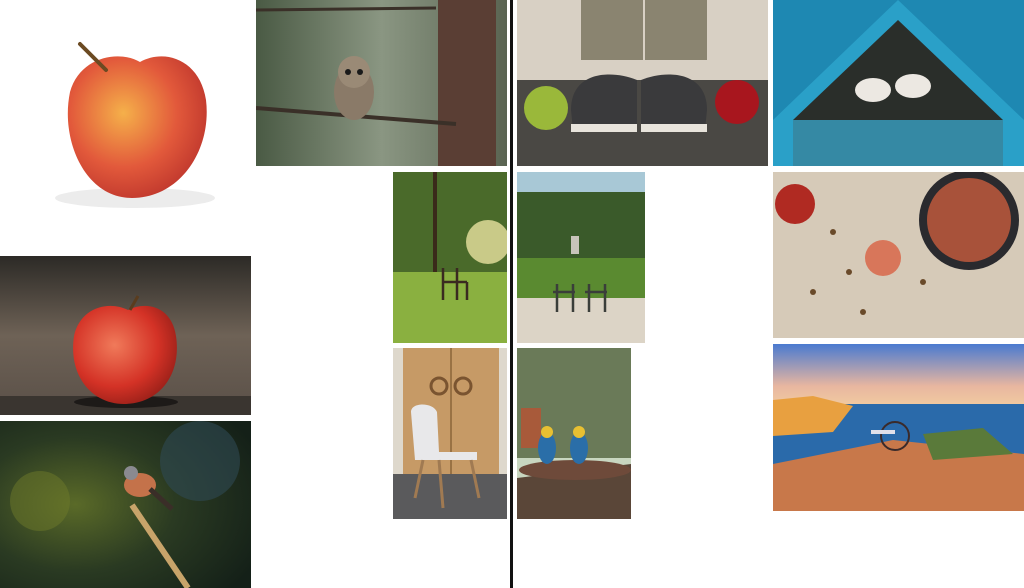 This screenshot has height=588, width=1024. I want to click on photo-doves-blue-window, so click(898, 83).